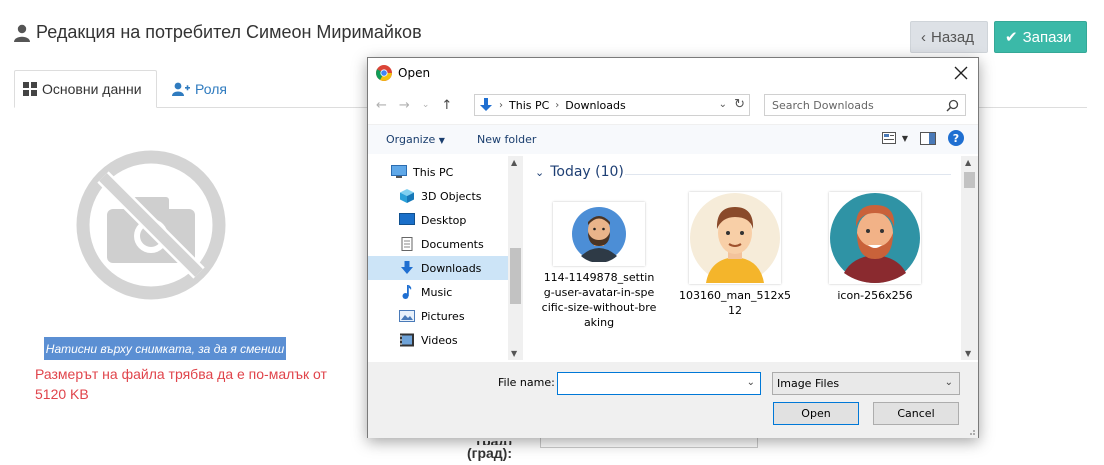 The height and width of the screenshot is (465, 1104). Describe the element at coordinates (816, 413) in the screenshot. I see `open-button: Open` at that location.